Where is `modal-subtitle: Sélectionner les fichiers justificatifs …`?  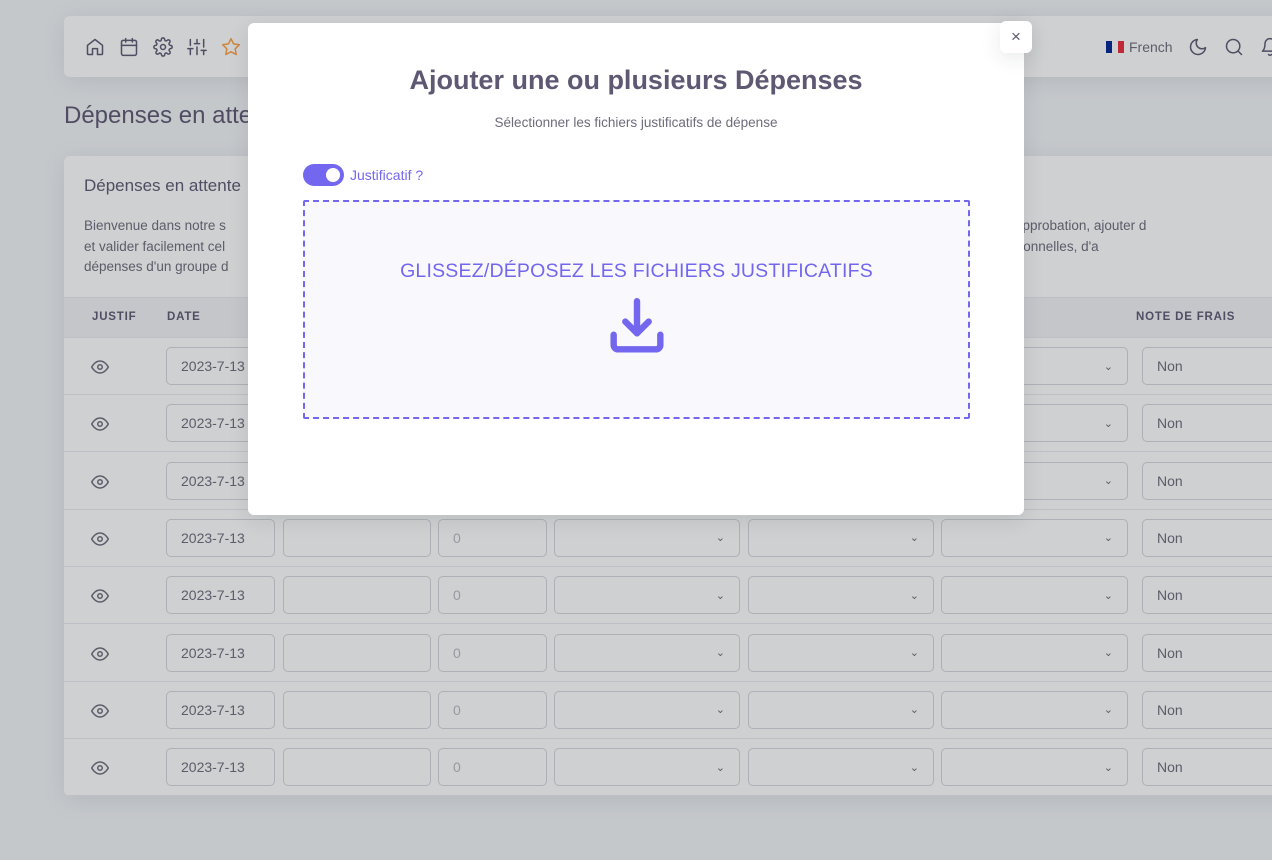 modal-subtitle: Sélectionner les fichiers justificatifs … is located at coordinates (636, 122).